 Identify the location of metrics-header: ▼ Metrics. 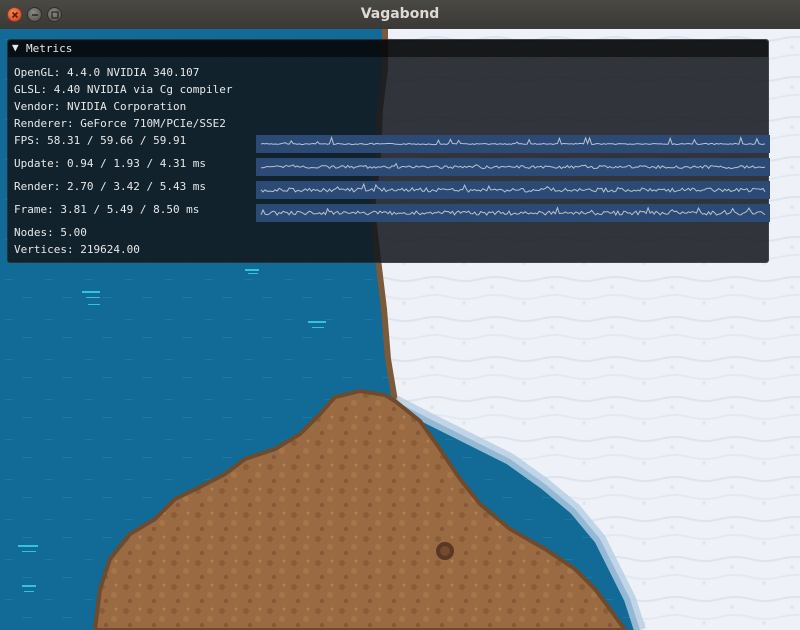
(388, 48).